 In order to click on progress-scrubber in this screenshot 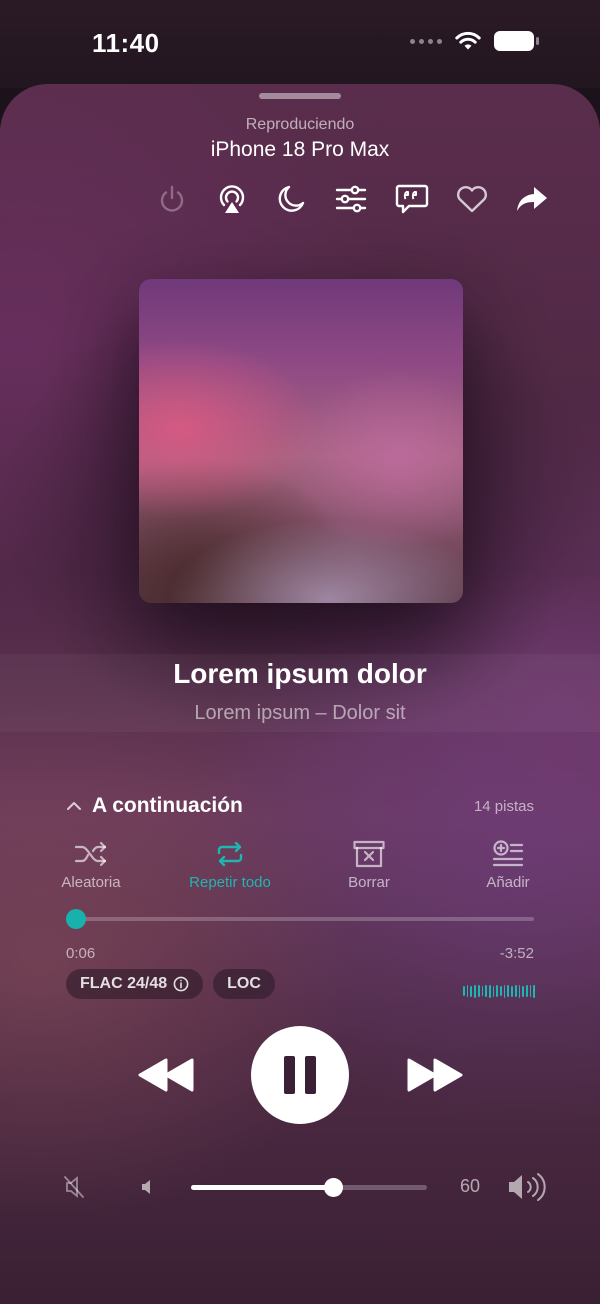, I will do `click(76, 919)`.